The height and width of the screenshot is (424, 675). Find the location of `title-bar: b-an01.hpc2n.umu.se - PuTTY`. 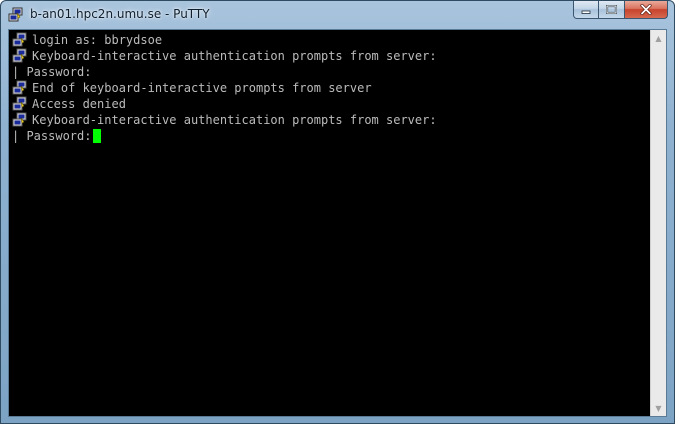

title-bar: b-an01.hpc2n.umu.se - PuTTY is located at coordinates (337, 15).